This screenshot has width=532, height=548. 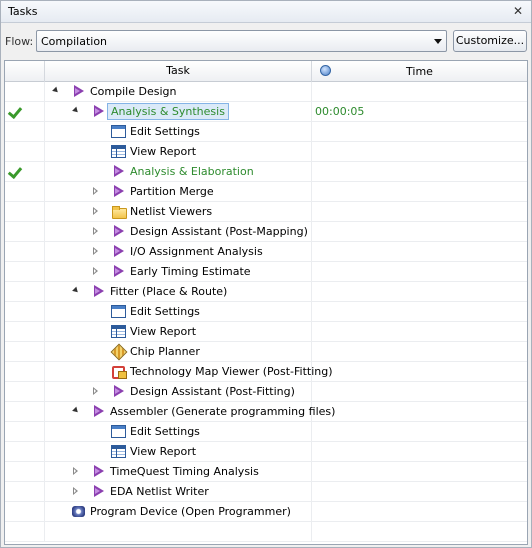 I want to click on task-label: I/O Assignment Analysis, so click(x=196, y=251).